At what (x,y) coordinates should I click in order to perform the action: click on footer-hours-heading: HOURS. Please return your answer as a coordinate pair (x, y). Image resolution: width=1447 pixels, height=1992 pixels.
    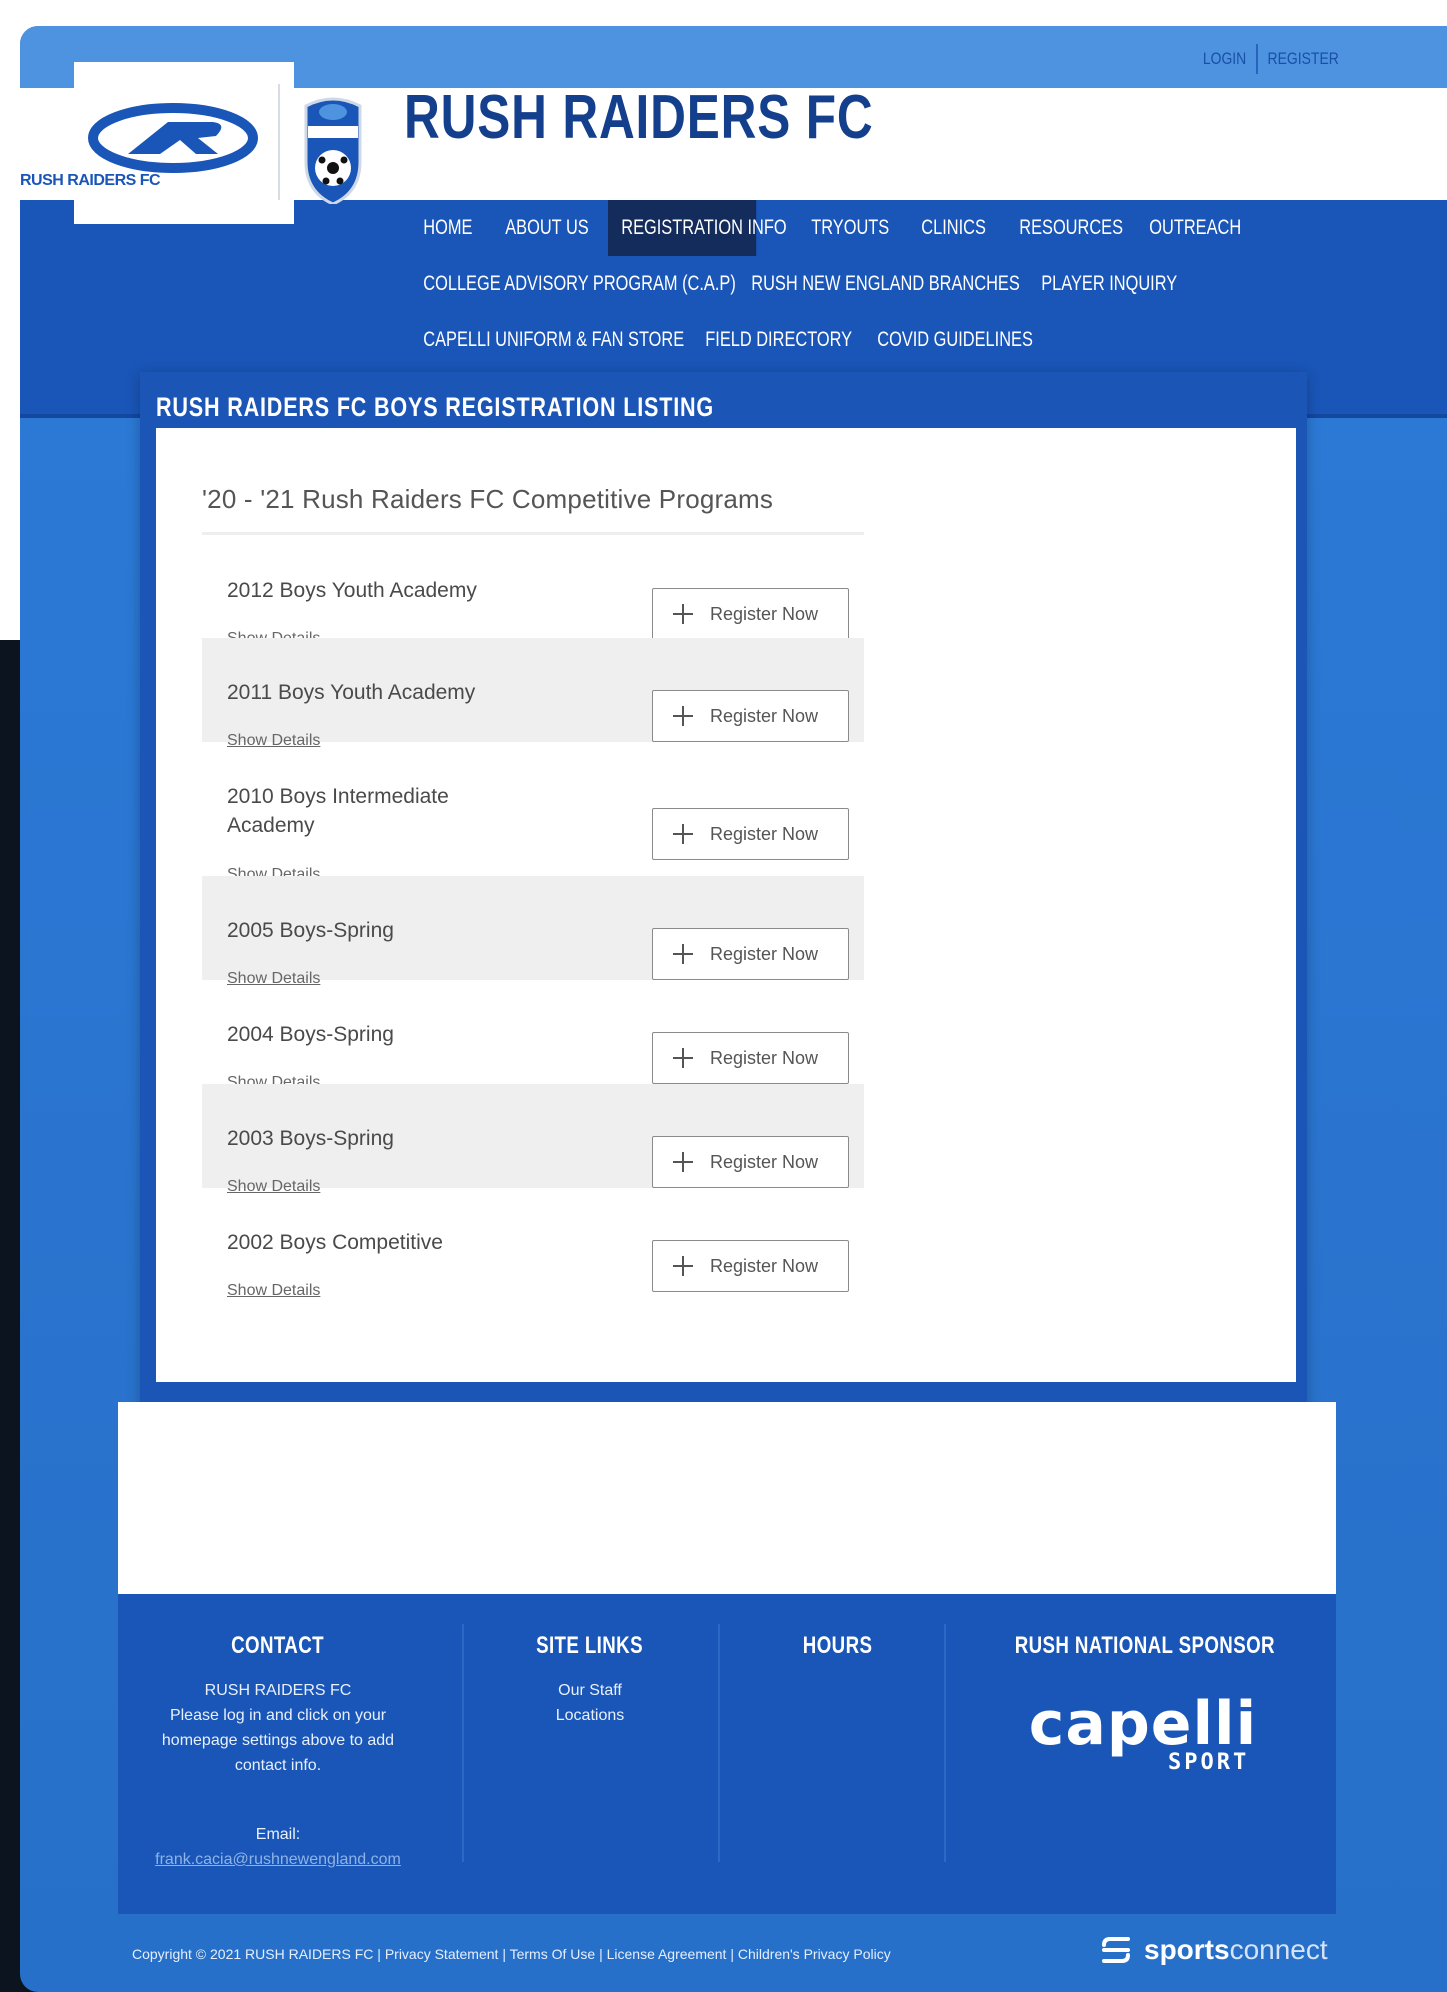
    Looking at the image, I should click on (838, 1645).